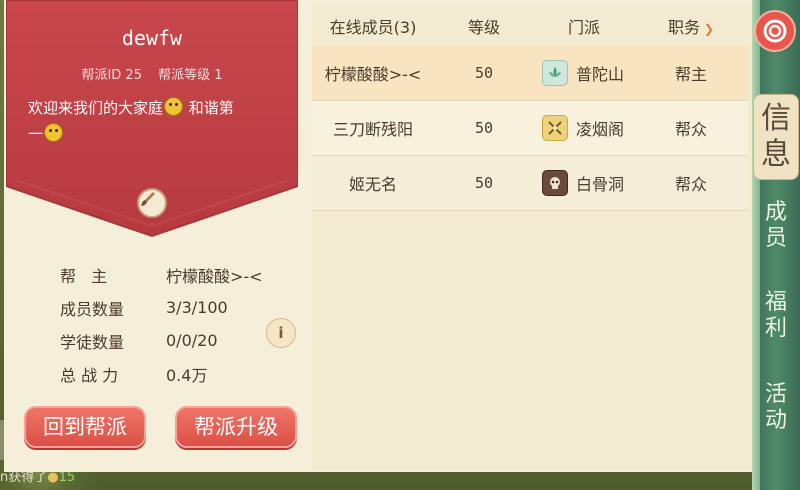 The height and width of the screenshot is (490, 800). Describe the element at coordinates (373, 74) in the screenshot. I see `member-name: 柠檬酸酸>-<` at that location.